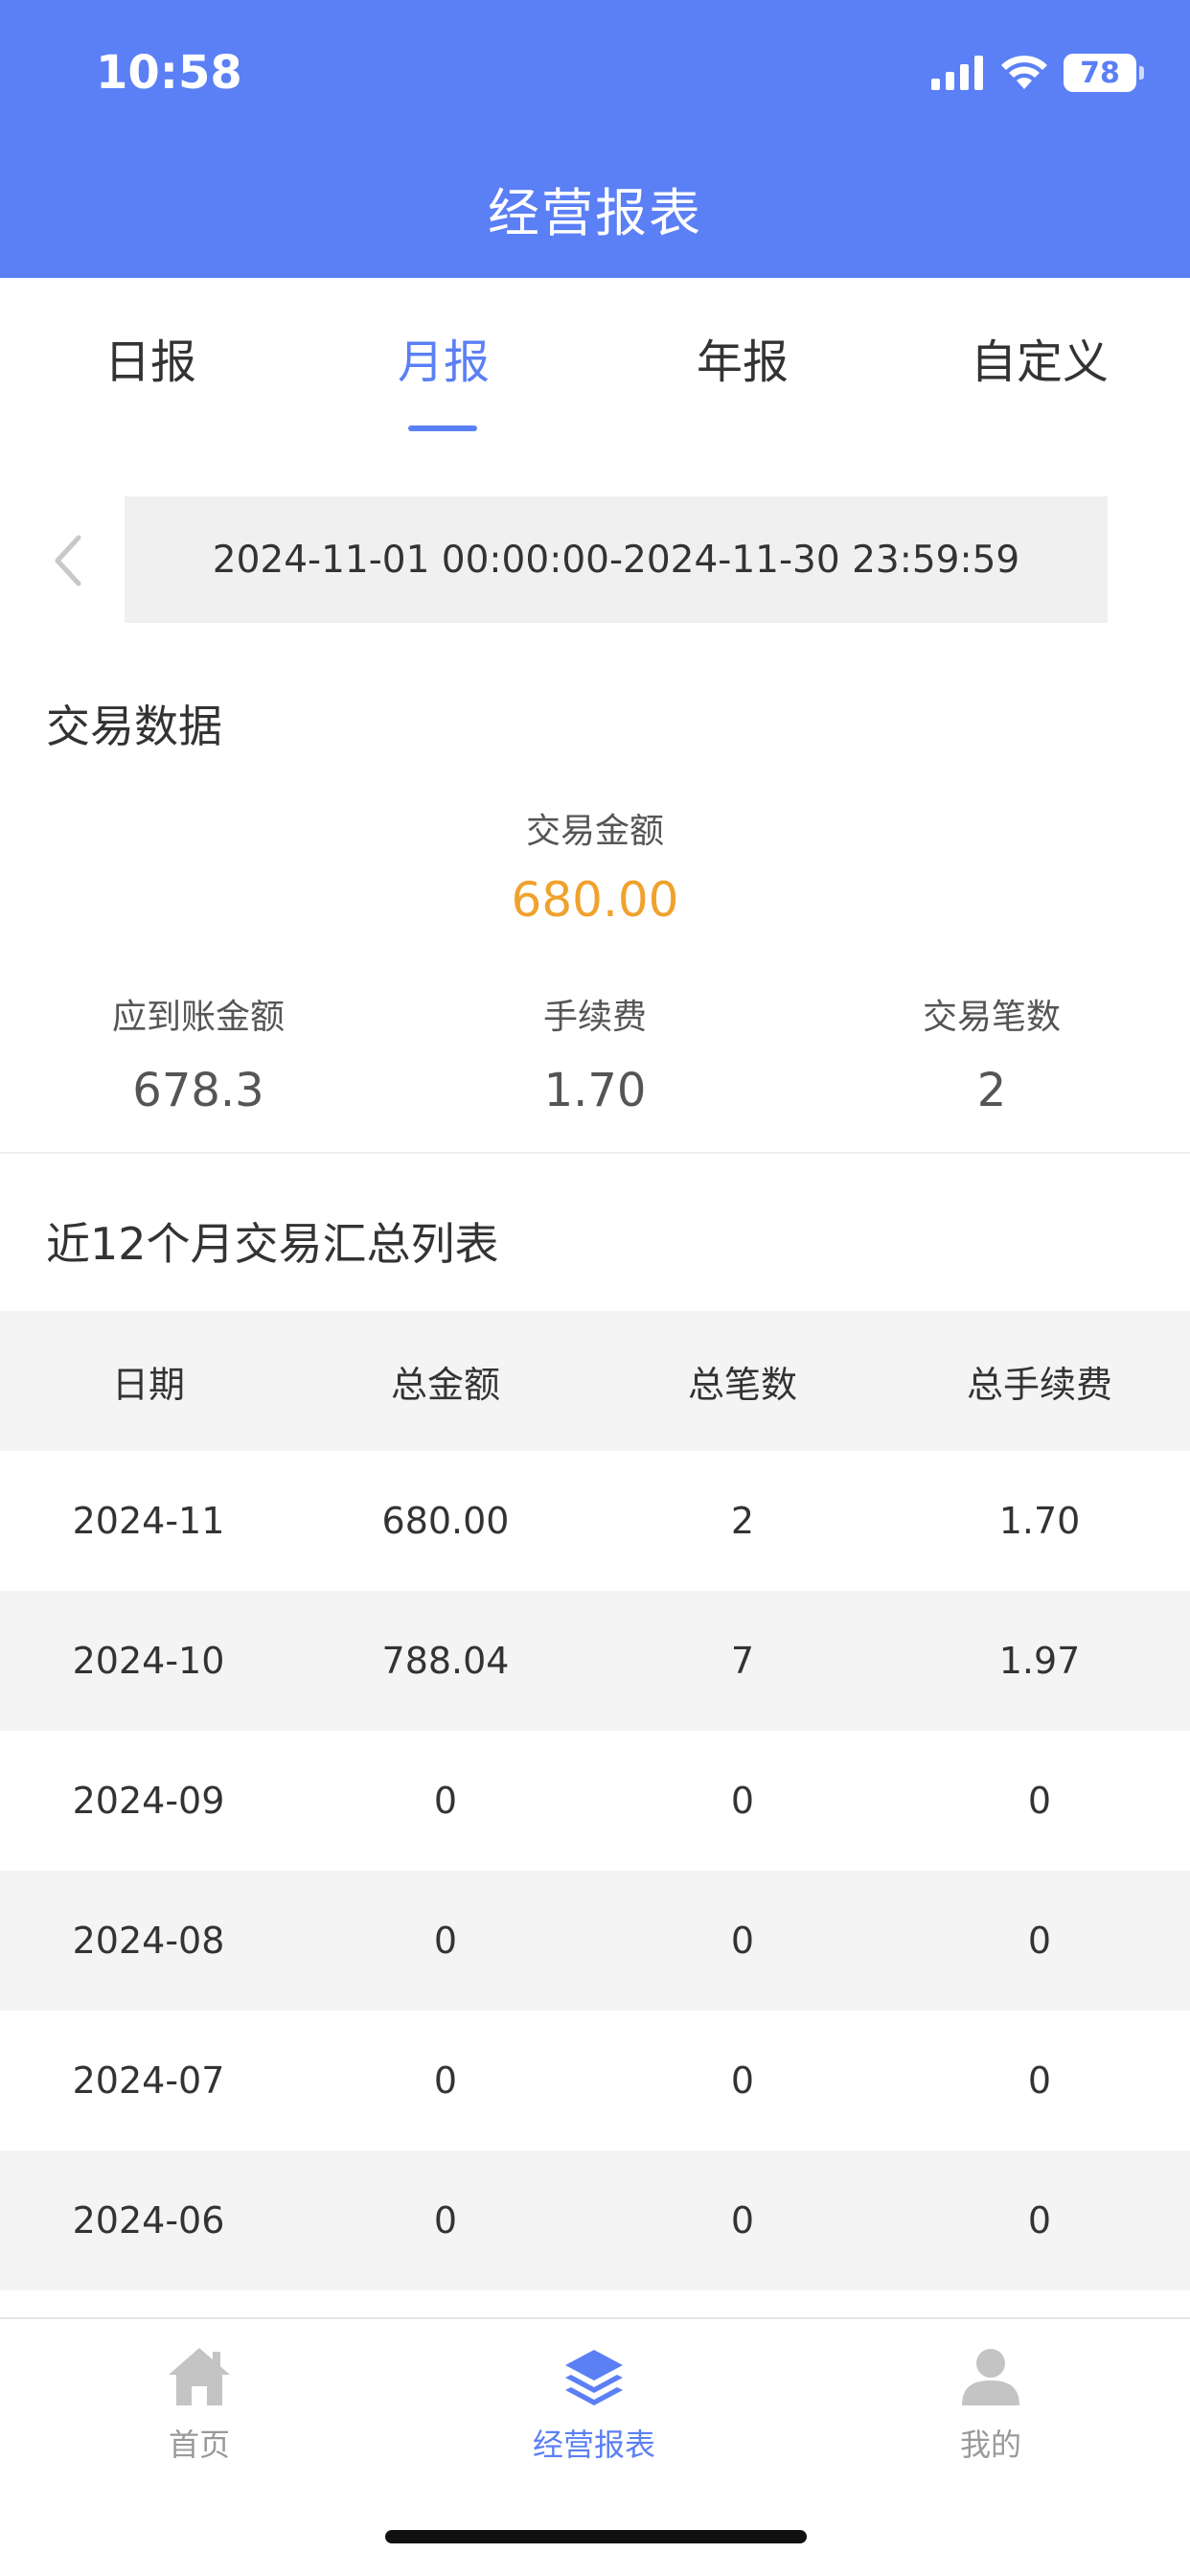 This screenshot has height=2576, width=1190. Describe the element at coordinates (595, 900) in the screenshot. I see `transaction-amount-value: 680.00` at that location.